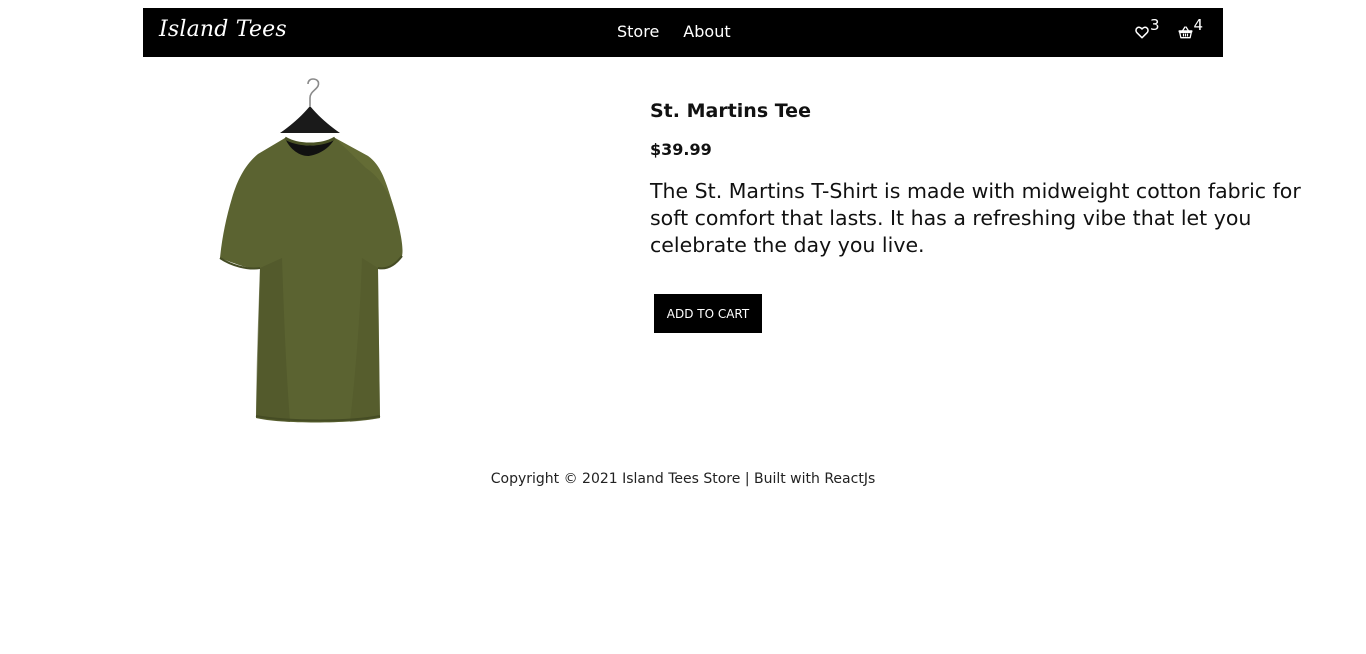 This screenshot has height=654, width=1366. I want to click on navbar: Island Tees Store About 3 4, so click(683, 32).